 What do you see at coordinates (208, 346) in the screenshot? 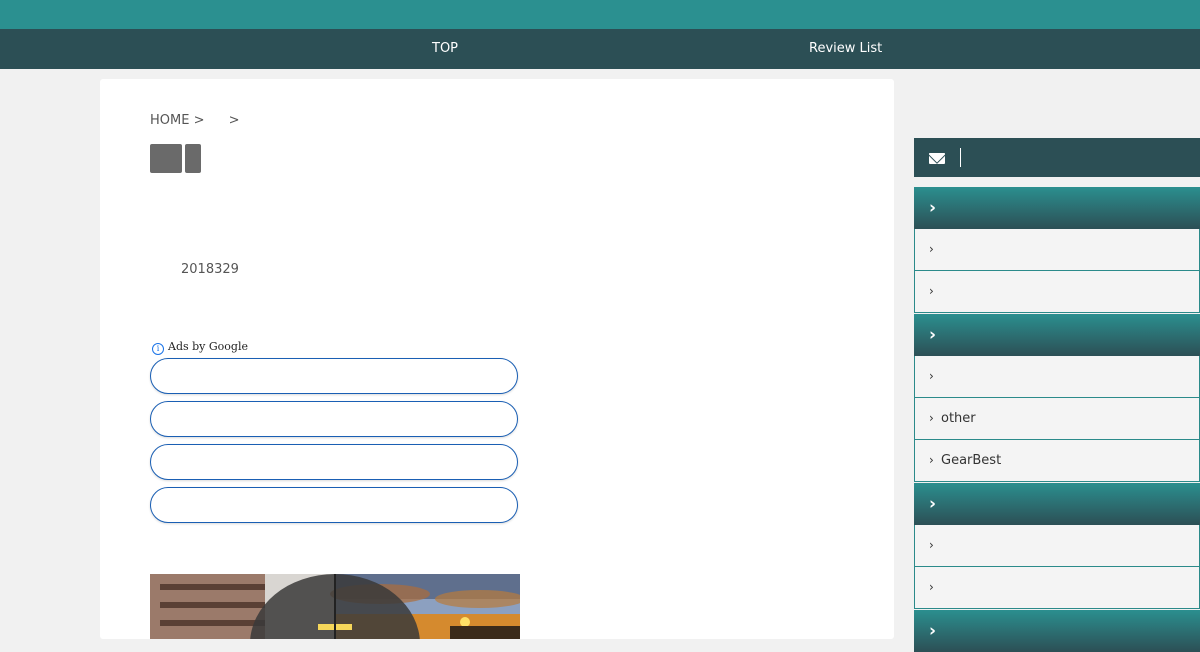
I see `ads-label-text: Ads by Google` at bounding box center [208, 346].